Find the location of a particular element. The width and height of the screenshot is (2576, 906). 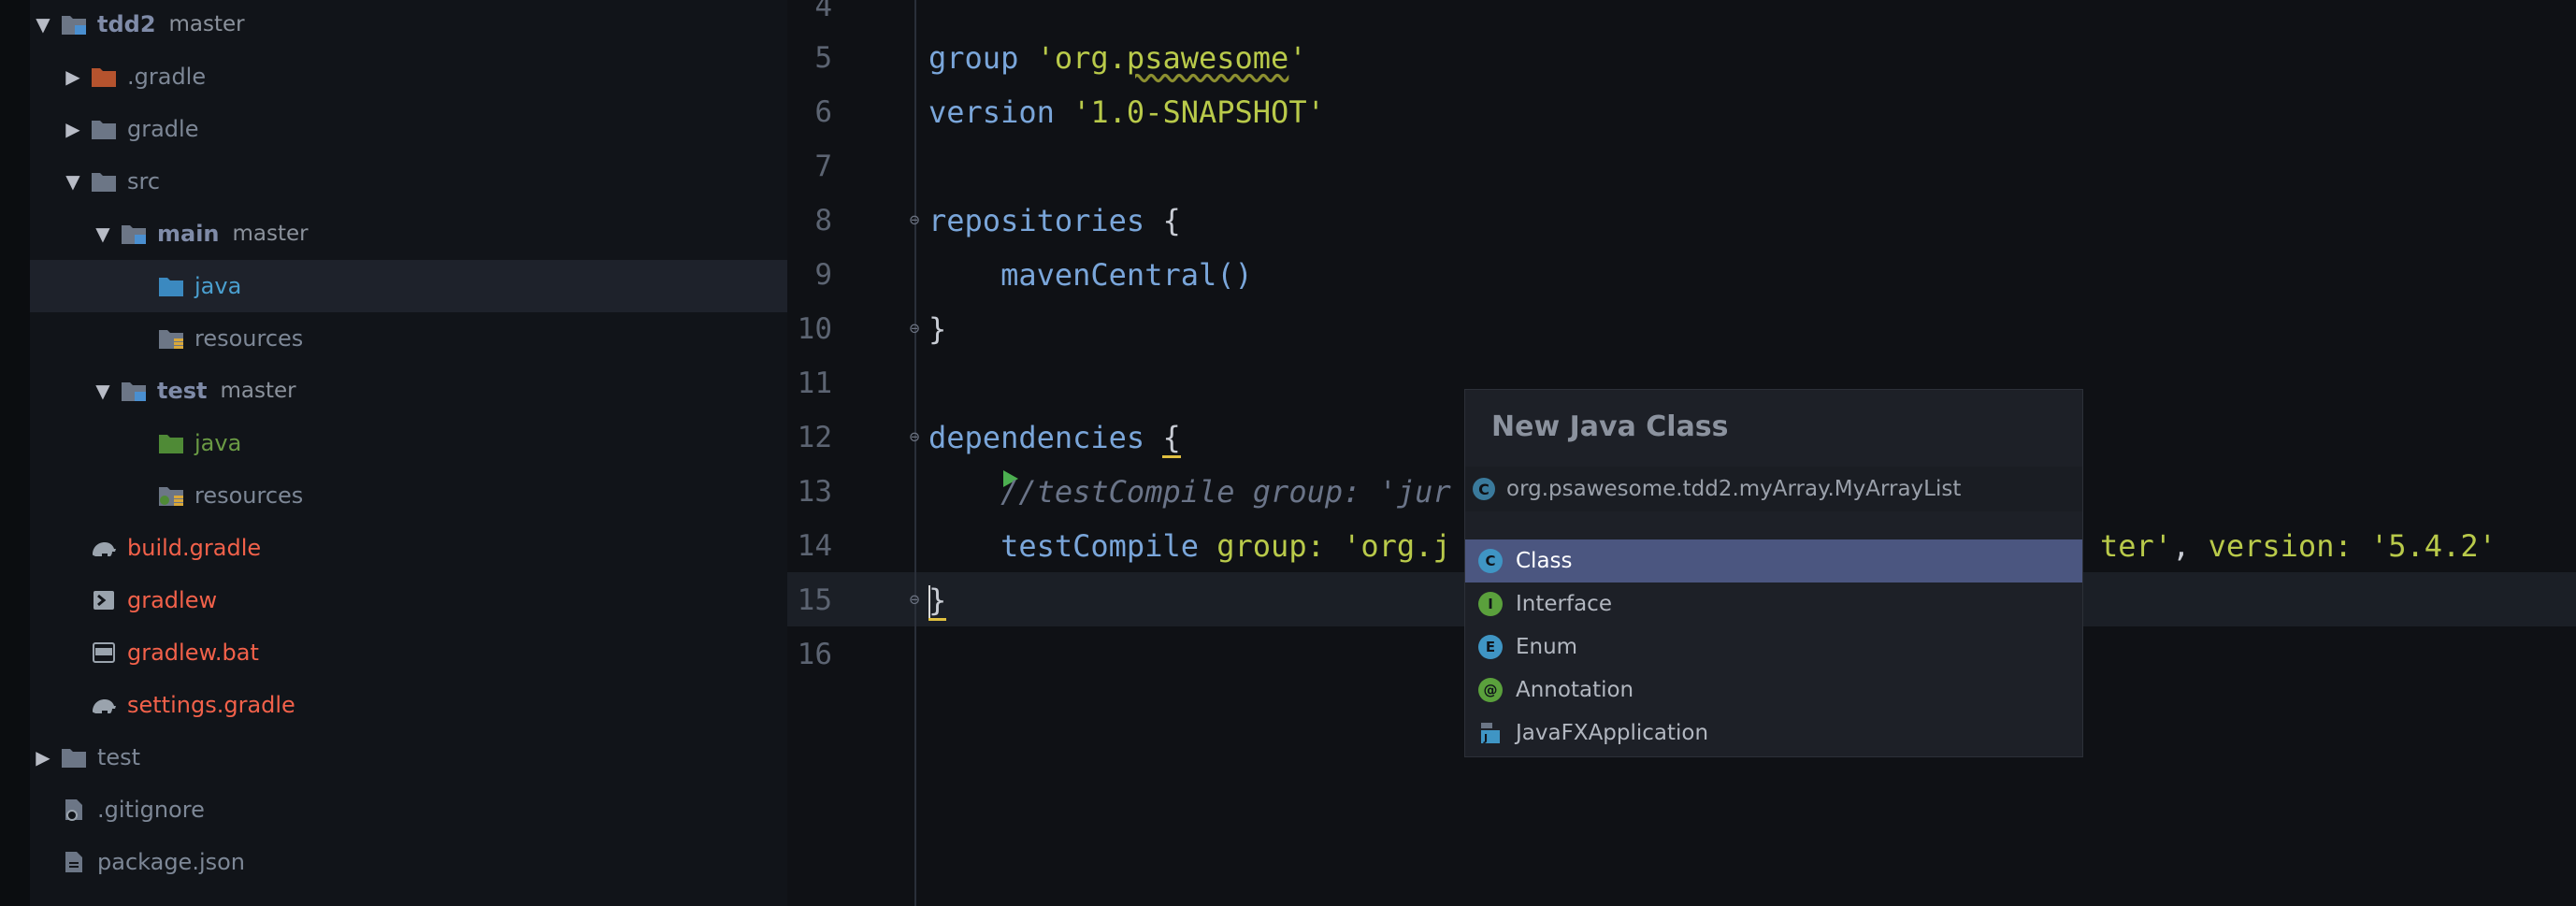

bat-file-icon is located at coordinates (104, 652).